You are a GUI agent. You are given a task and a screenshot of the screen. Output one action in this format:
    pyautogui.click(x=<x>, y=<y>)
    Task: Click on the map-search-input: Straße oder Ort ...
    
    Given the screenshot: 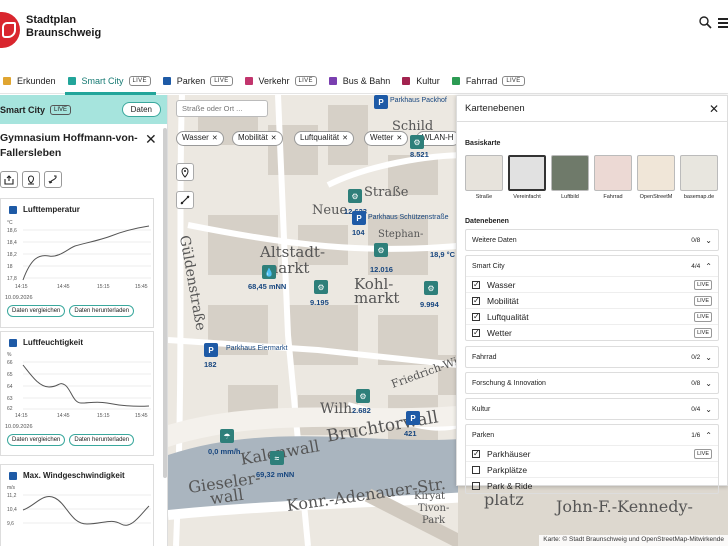 What is the action you would take?
    pyautogui.click(x=222, y=108)
    